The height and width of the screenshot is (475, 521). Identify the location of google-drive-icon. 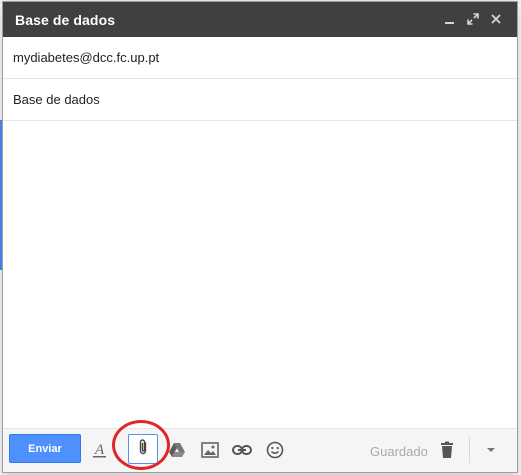
(177, 450).